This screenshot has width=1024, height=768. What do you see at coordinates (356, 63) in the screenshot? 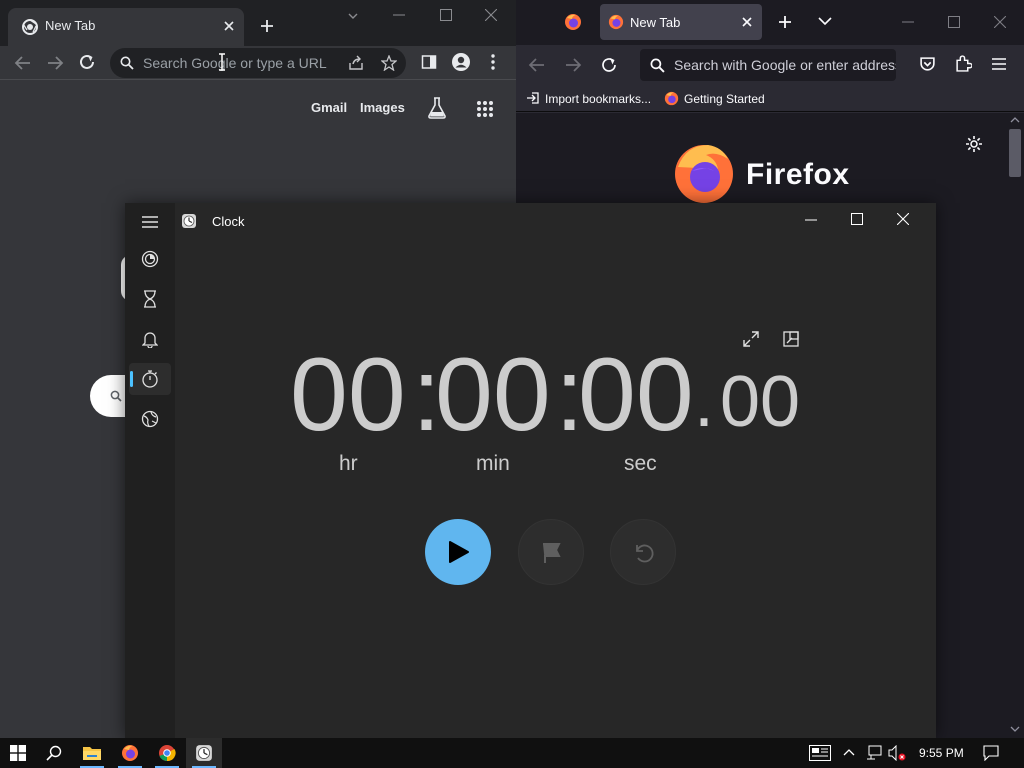
I see `share-icon` at bounding box center [356, 63].